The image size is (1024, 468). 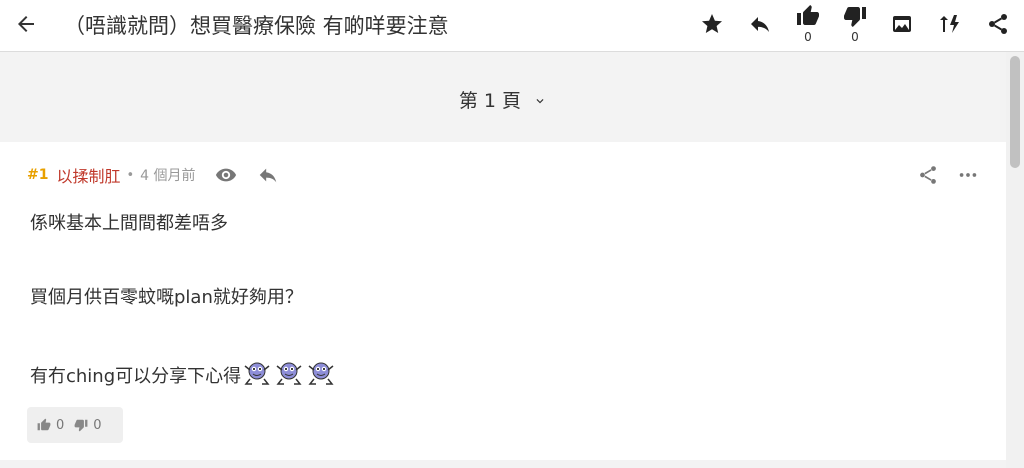 I want to click on reply-icon, so click(x=760, y=24).